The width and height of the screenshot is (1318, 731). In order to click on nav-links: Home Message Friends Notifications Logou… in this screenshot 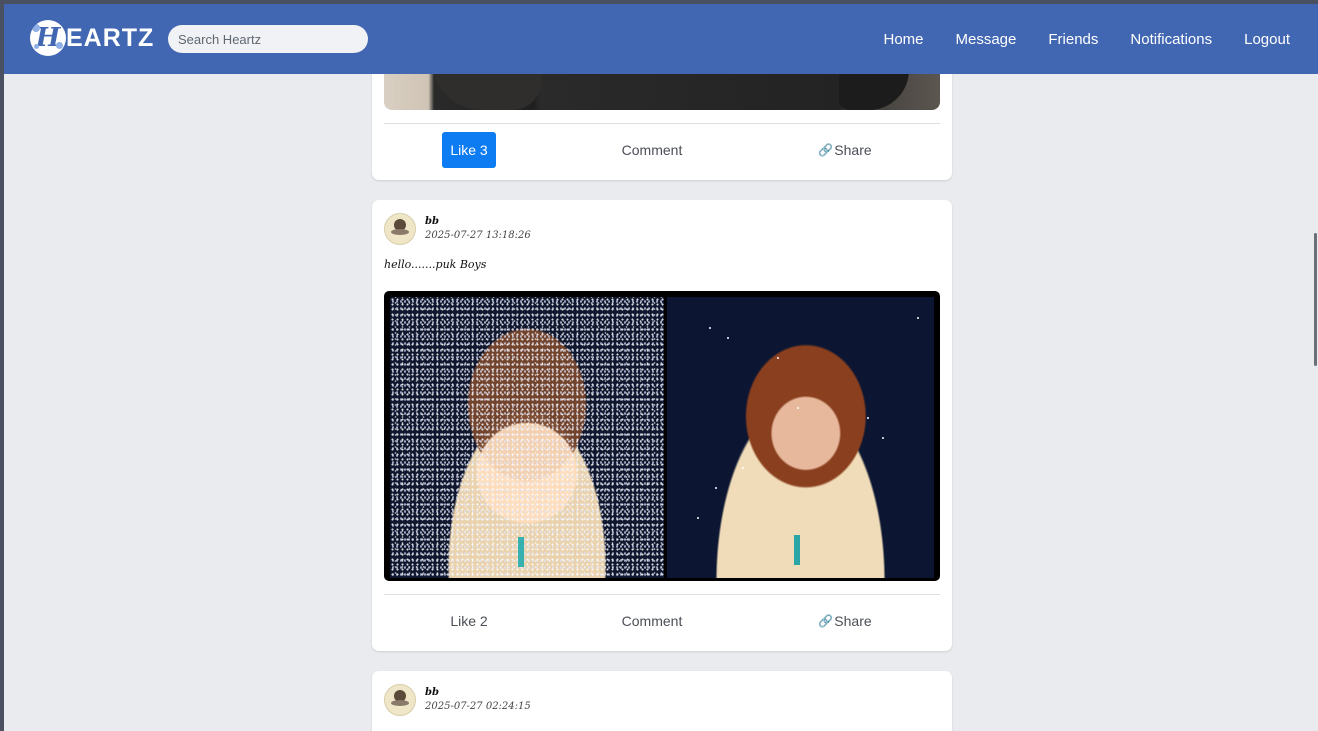, I will do `click(1086, 39)`.